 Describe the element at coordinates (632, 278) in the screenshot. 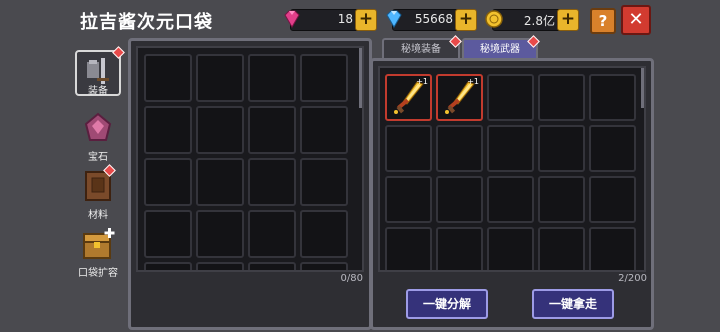

I see `realm-capacity: 2/200` at that location.